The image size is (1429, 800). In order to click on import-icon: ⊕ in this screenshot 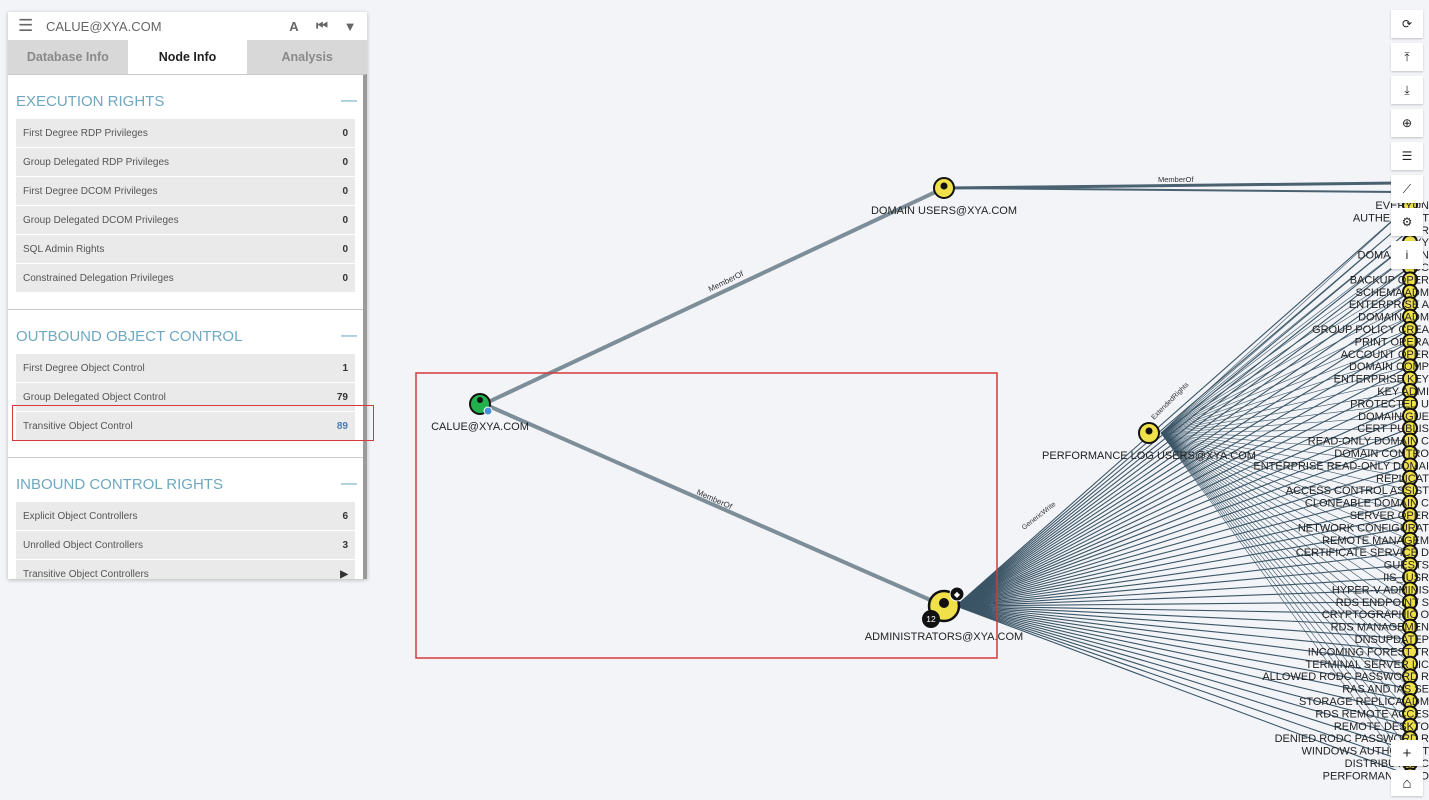, I will do `click(1407, 123)`.